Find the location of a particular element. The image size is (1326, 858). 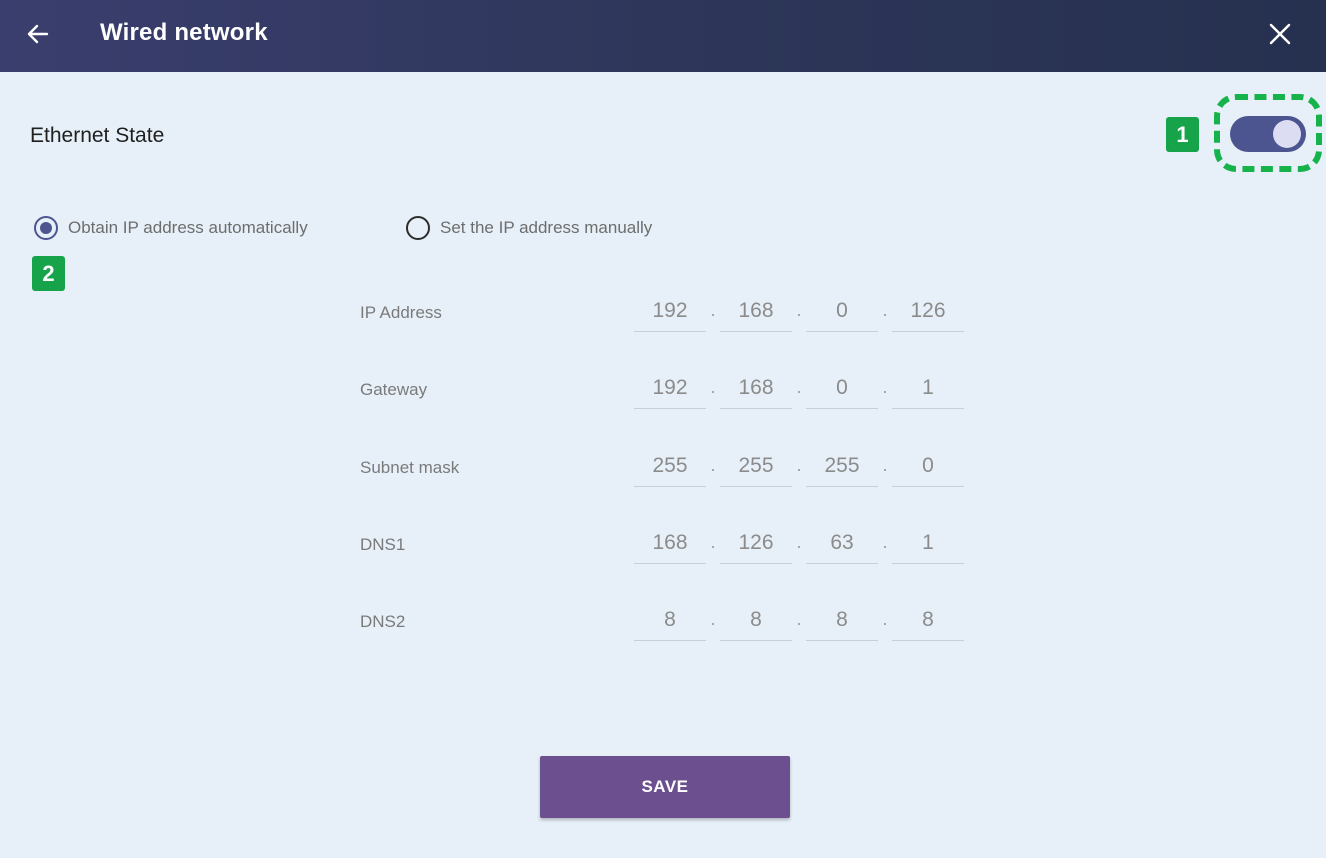

gateway-octets: 192 . 168 . 0 . 1 is located at coordinates (799, 391).